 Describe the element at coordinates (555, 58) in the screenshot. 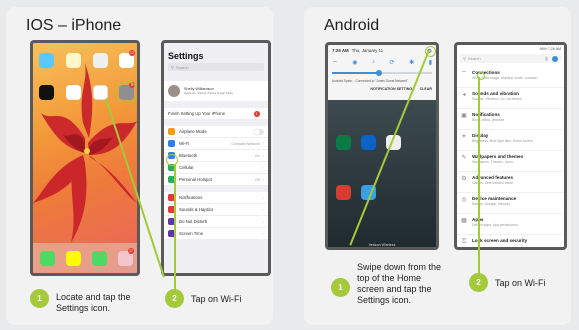

I see `account-icon` at that location.